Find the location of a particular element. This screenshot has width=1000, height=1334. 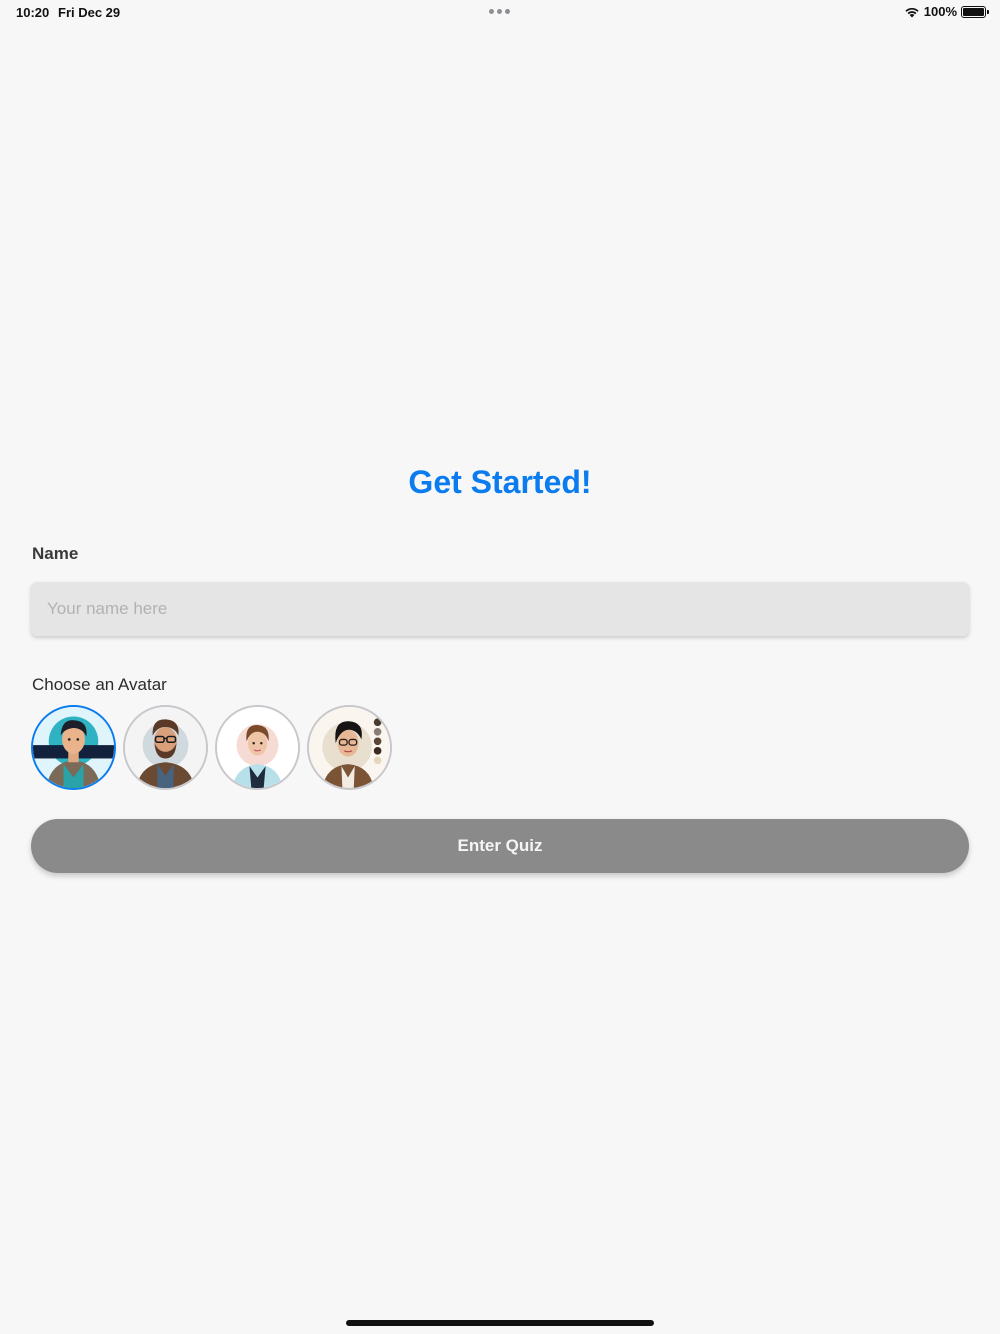

avatar-picker is located at coordinates (211, 747).